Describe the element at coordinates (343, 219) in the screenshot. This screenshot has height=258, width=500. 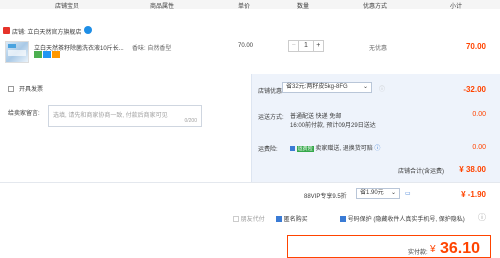
I see `privacy-checkbox` at that location.